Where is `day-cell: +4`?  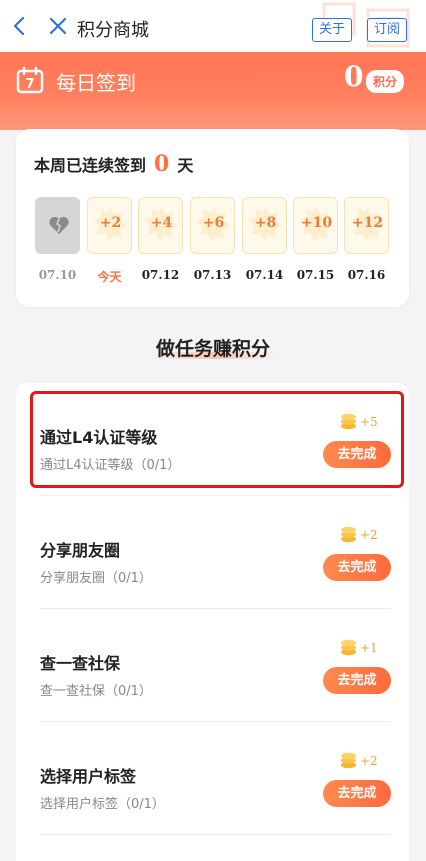
day-cell: +4 is located at coordinates (160, 225).